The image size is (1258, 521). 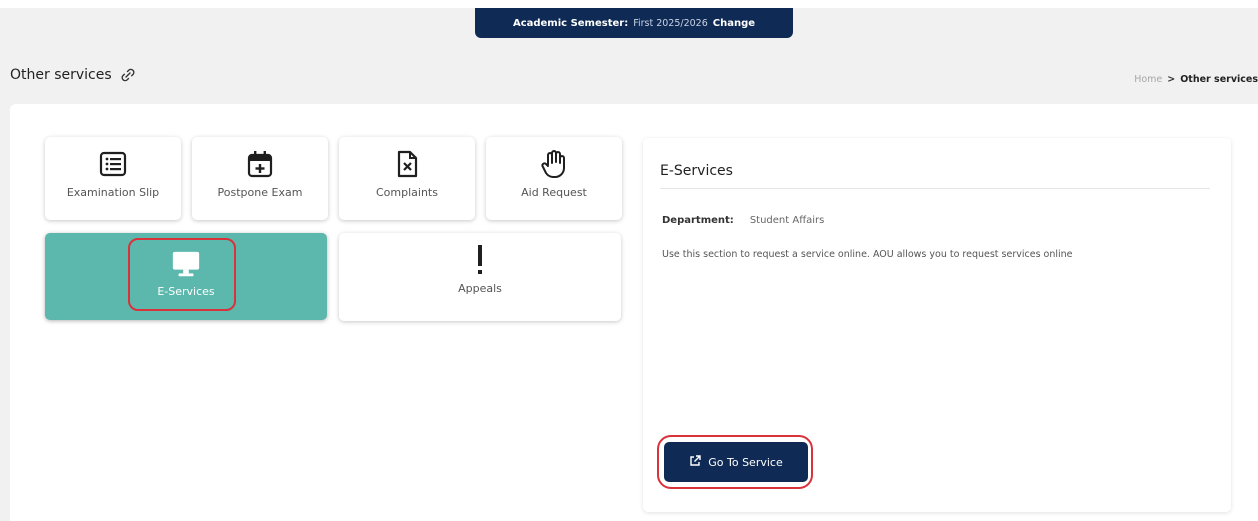 What do you see at coordinates (480, 260) in the screenshot?
I see `exclamation-icon` at bounding box center [480, 260].